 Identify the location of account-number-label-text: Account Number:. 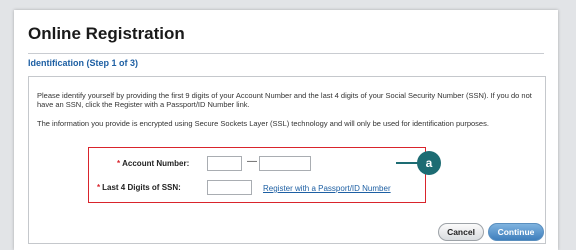
(156, 163).